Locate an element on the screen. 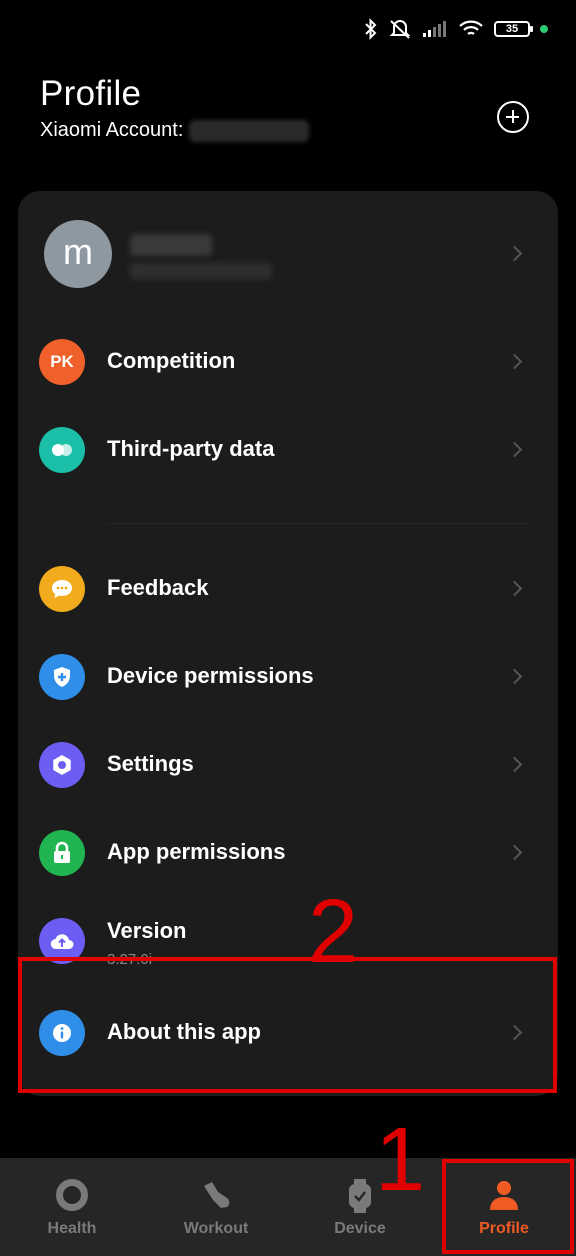 The width and height of the screenshot is (576, 1256). section-divider is located at coordinates (318, 523).